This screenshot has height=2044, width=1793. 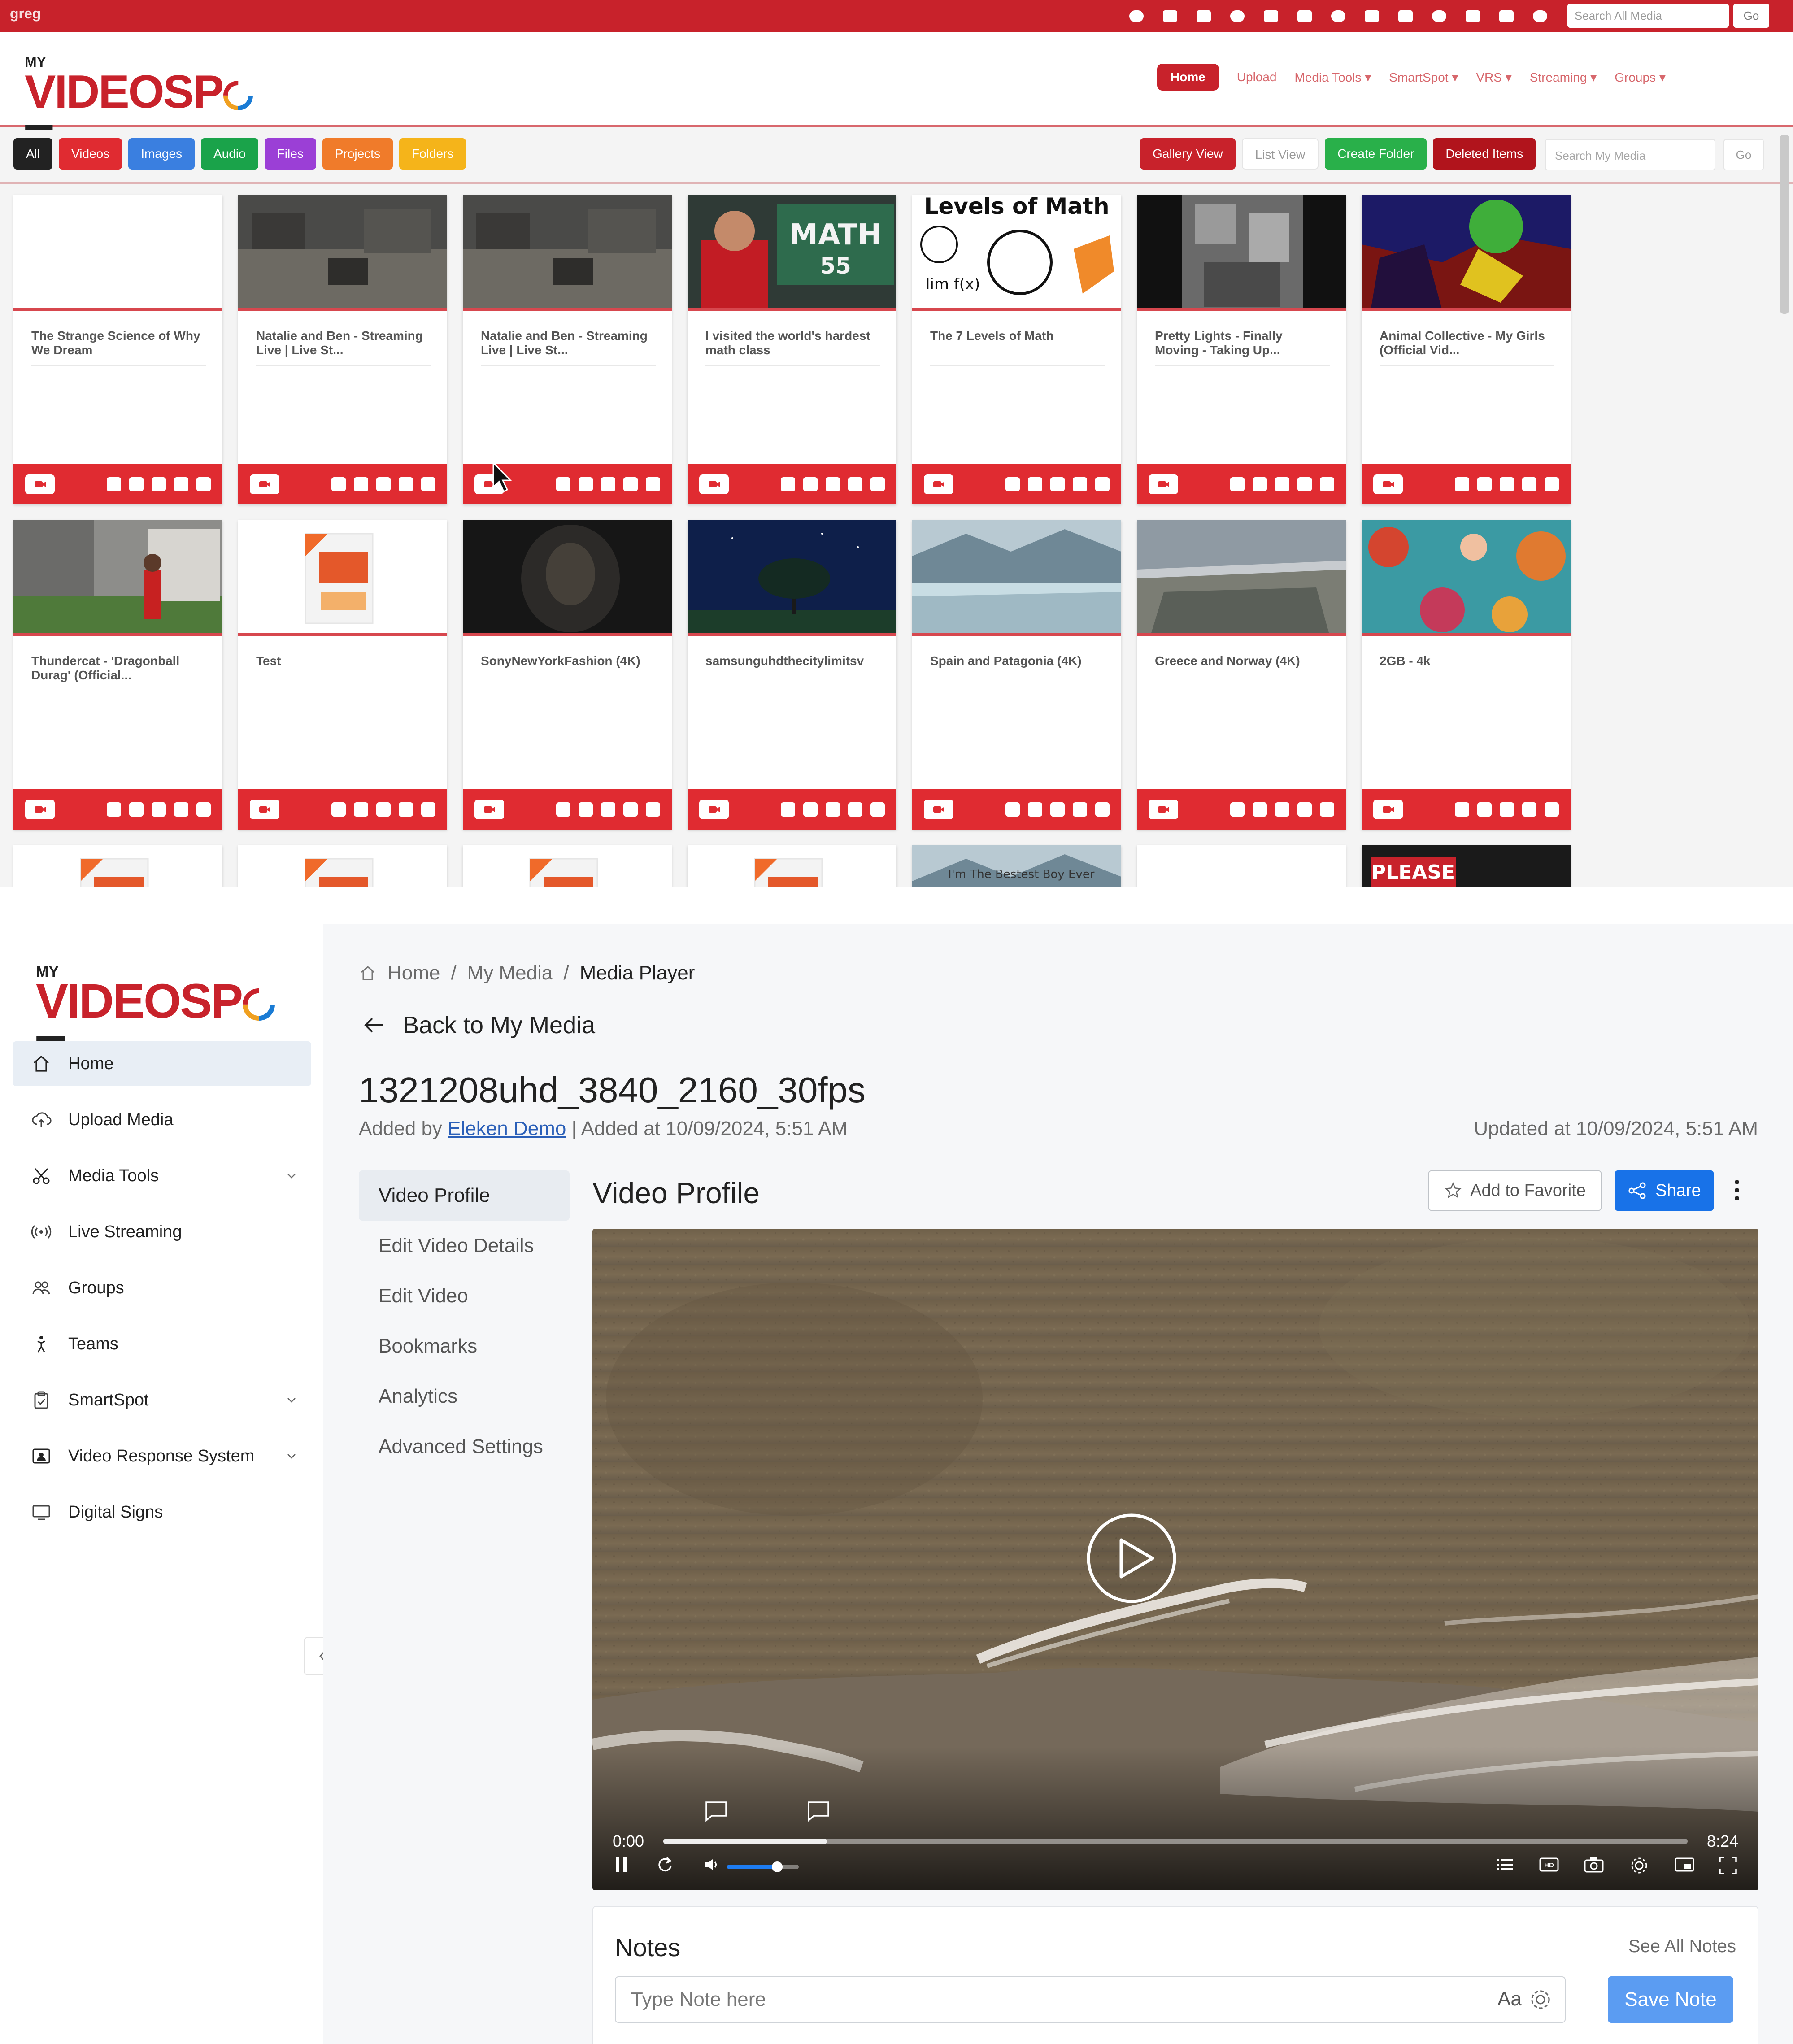 I want to click on author-link: Eleken Demo, so click(x=507, y=1129).